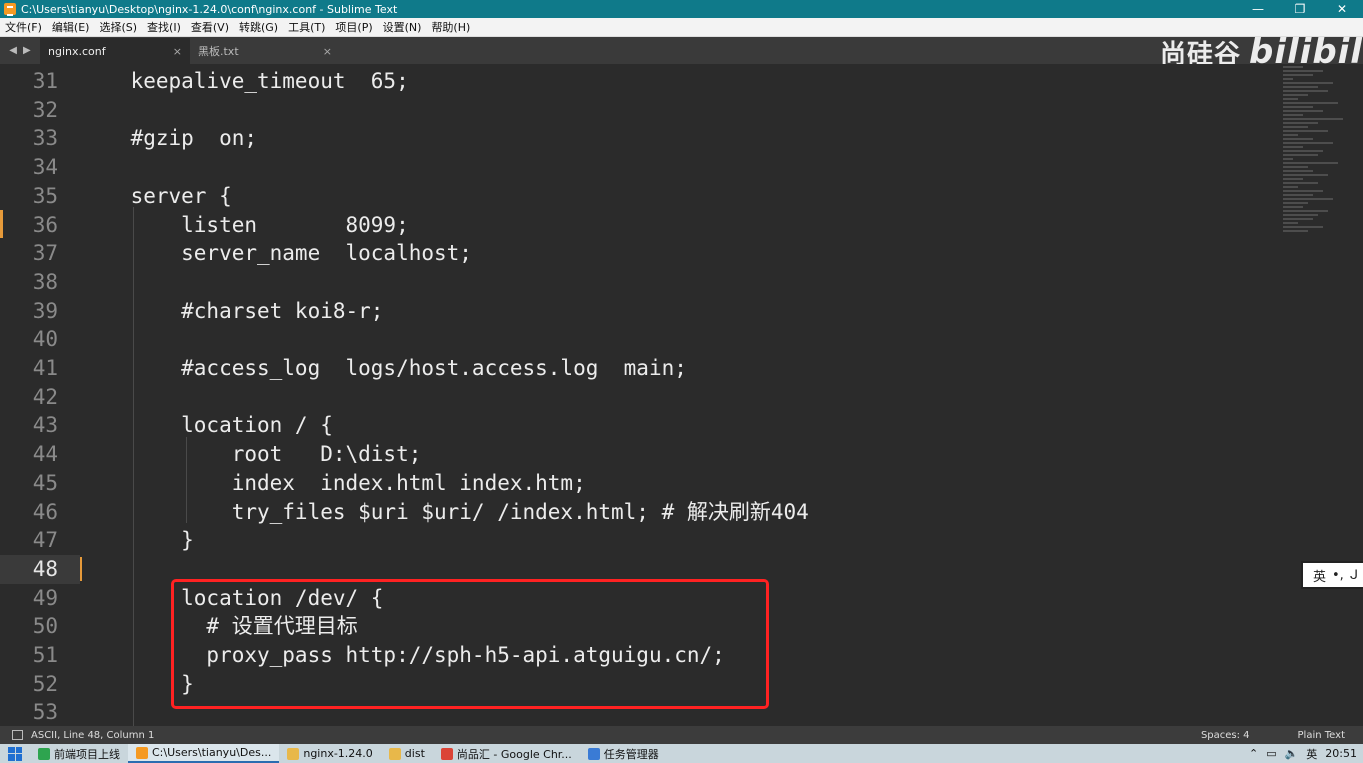 Image resolution: width=1363 pixels, height=763 pixels. Describe the element at coordinates (1332, 575) in the screenshot. I see `ime-status-widget: 英 •, ᒍ` at that location.